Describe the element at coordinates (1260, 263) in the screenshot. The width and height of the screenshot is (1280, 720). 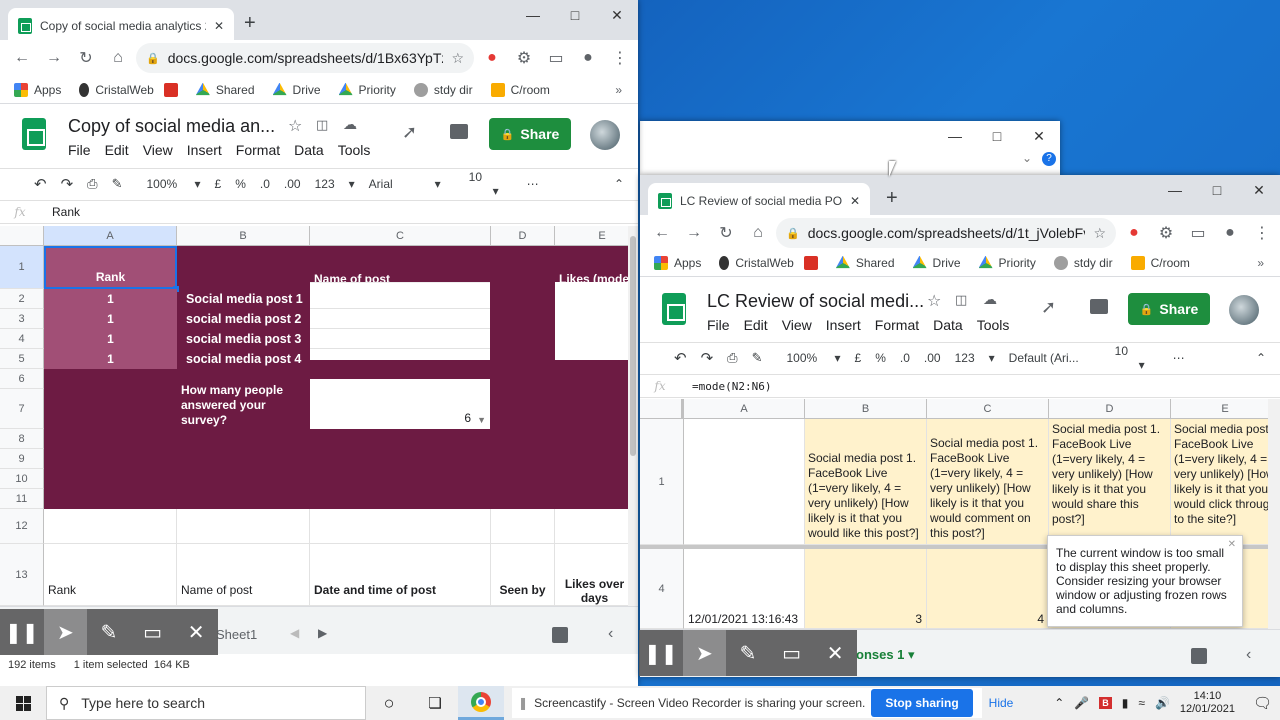
I see `more-bookmarks-icon: »` at that location.